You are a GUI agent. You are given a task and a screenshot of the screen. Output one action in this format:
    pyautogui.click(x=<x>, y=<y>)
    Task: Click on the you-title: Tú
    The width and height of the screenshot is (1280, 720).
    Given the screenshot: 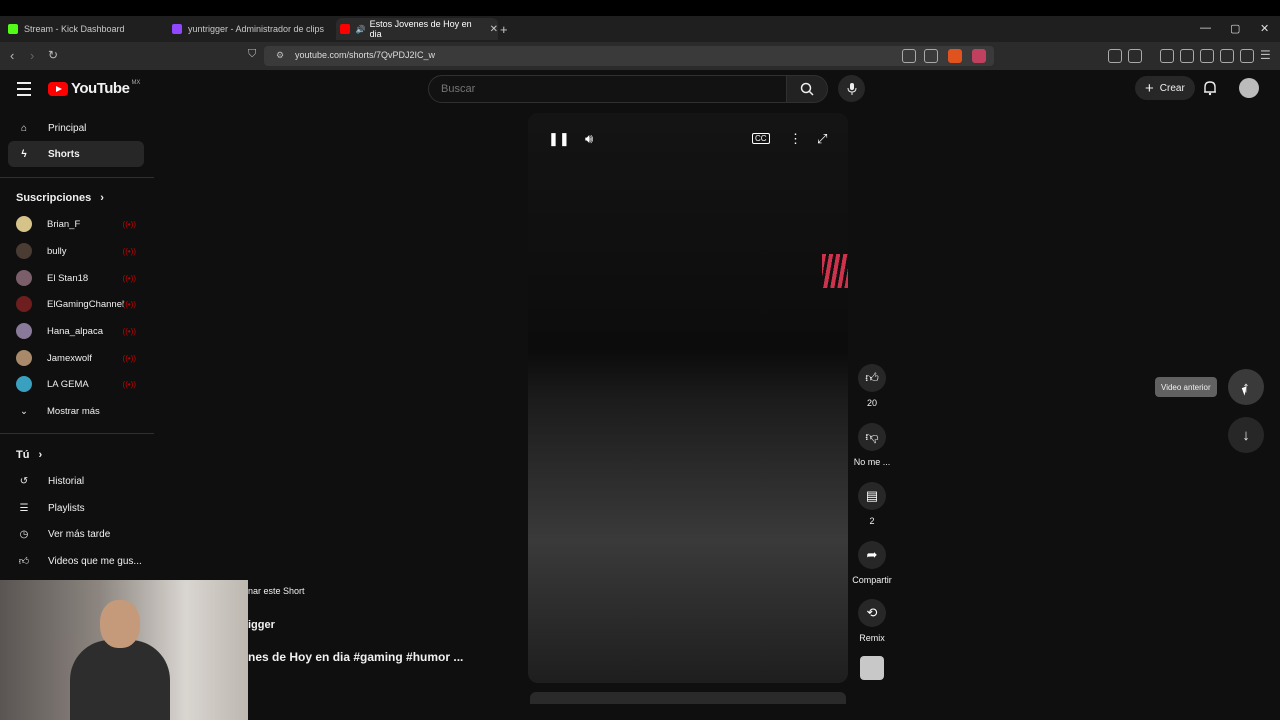 What is the action you would take?
    pyautogui.click(x=23, y=455)
    